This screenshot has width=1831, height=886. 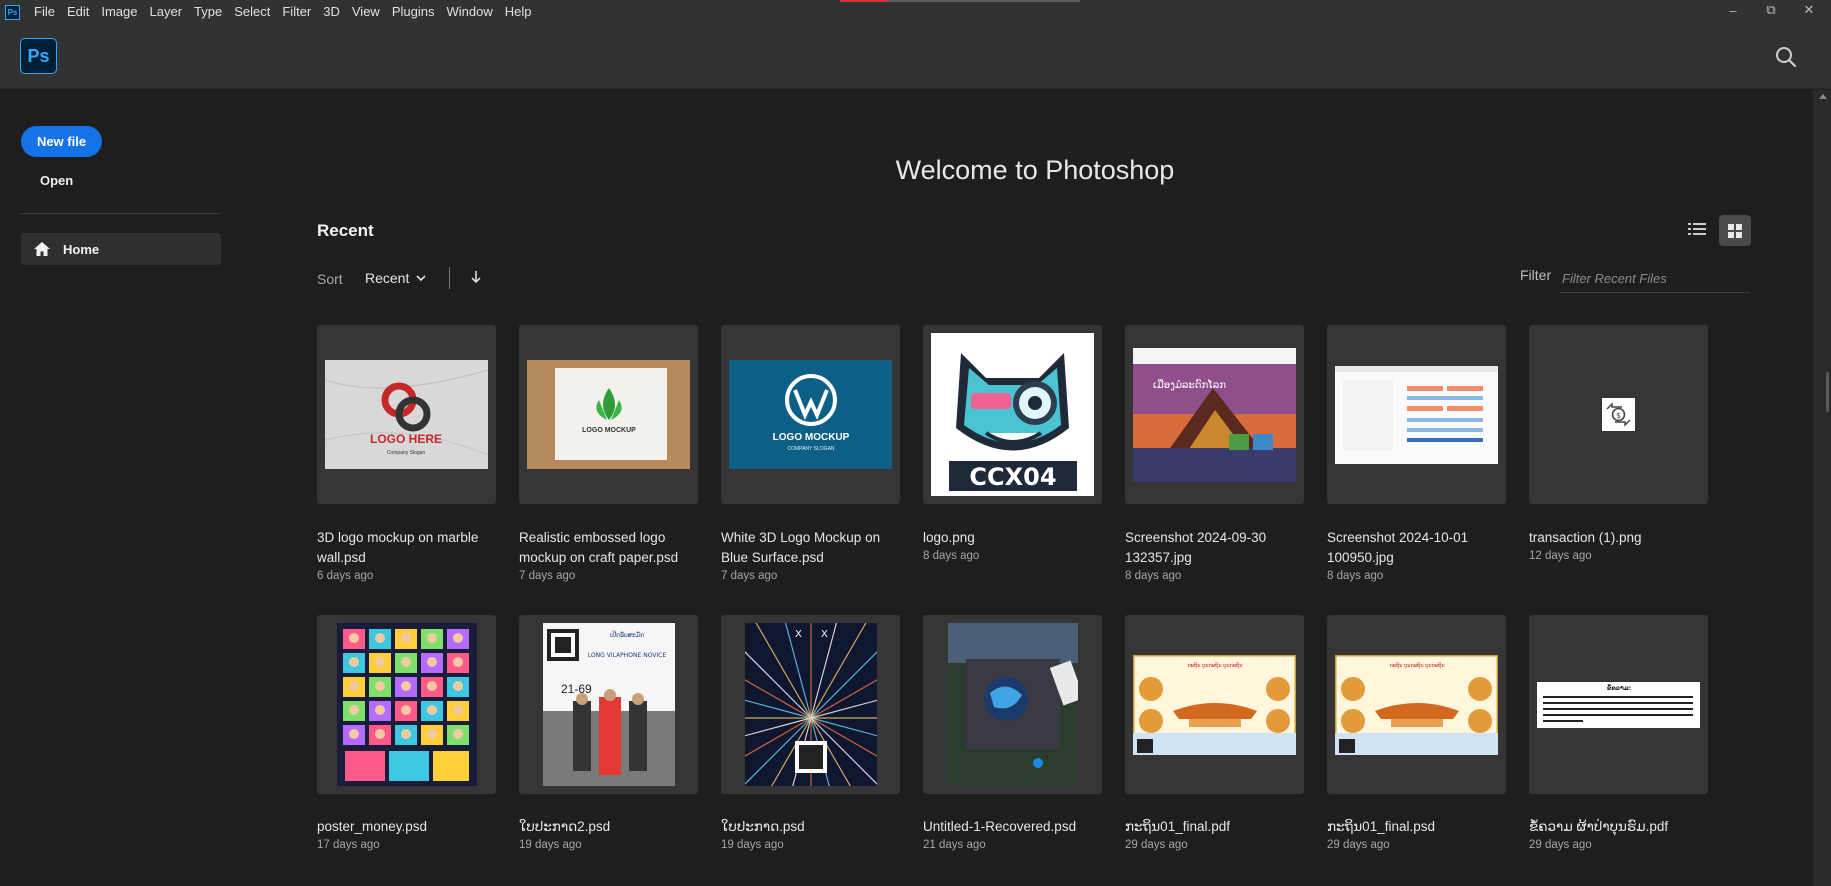 I want to click on sort-direction-arrow-icon, so click(x=476, y=277).